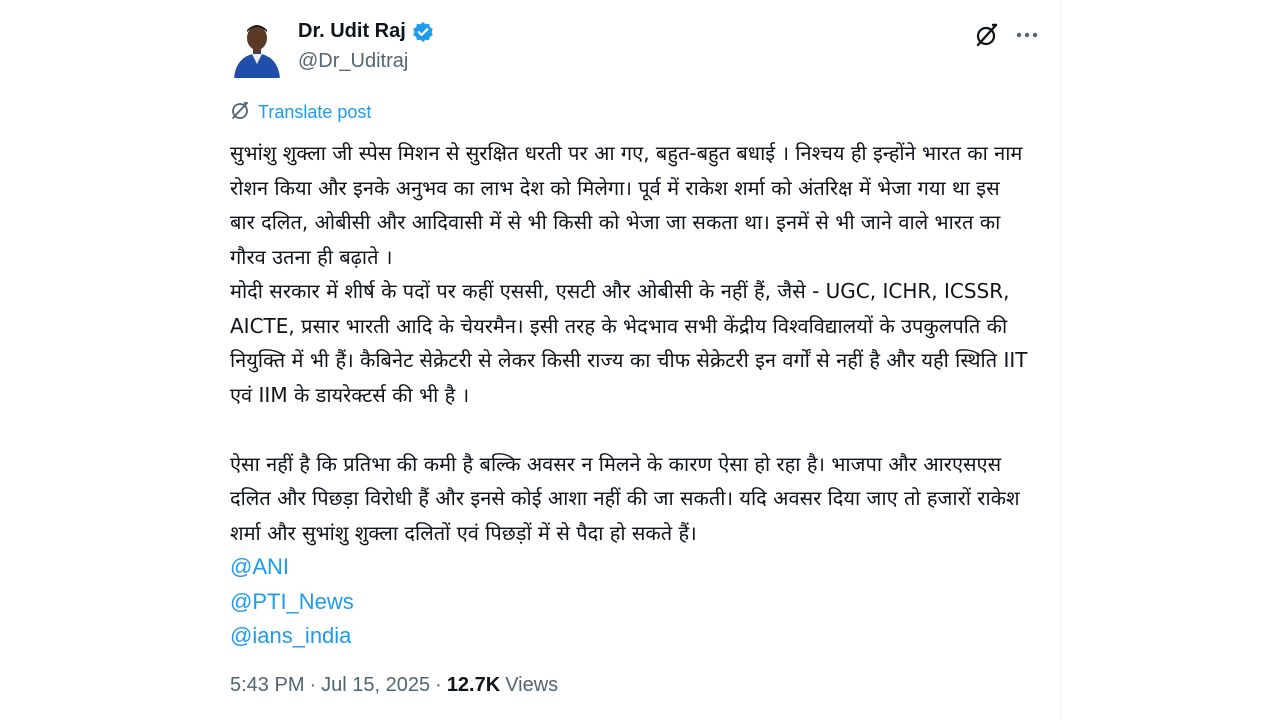  I want to click on post-time: 5:43 PM, so click(267, 685).